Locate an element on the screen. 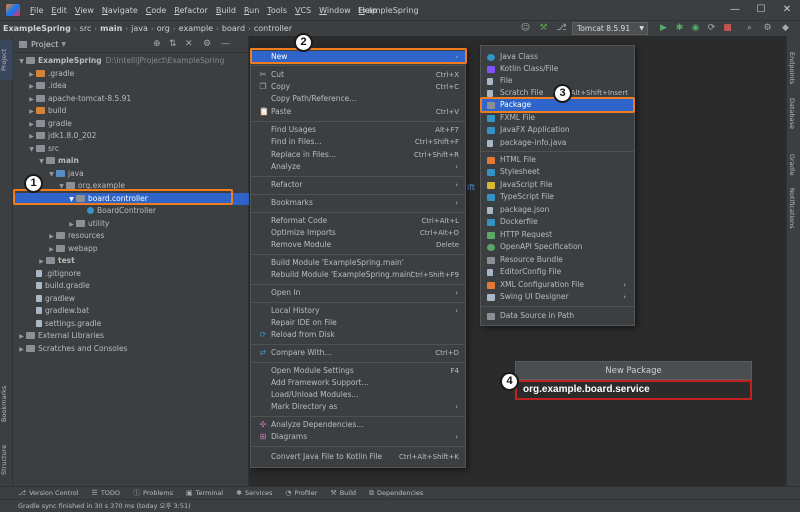  run-configuration-select: Tomcat 8.5.91 ▼ is located at coordinates (610, 28).